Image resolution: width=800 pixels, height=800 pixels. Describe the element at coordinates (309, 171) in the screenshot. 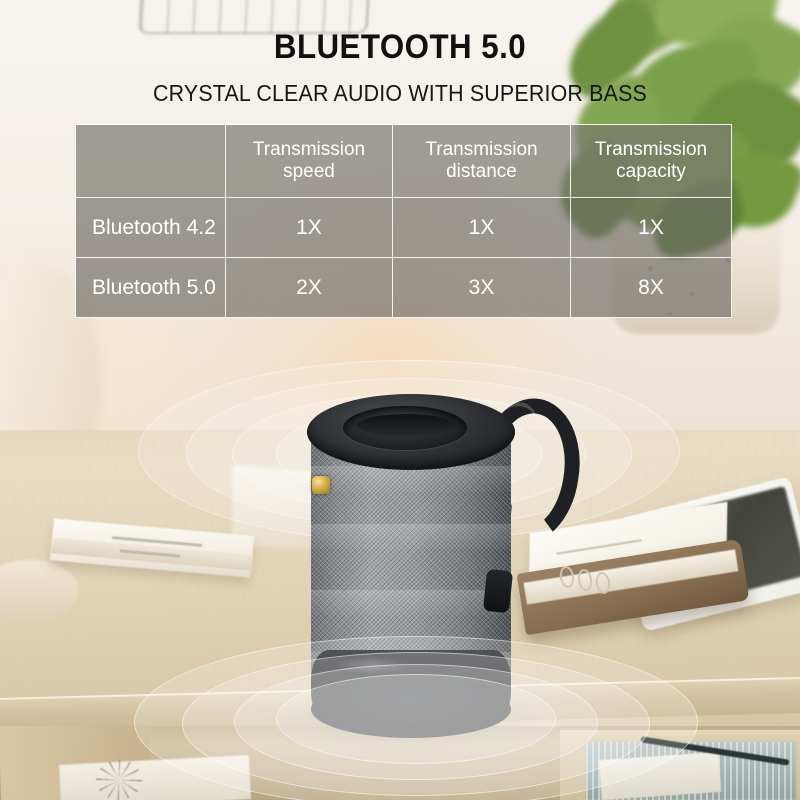

I see `header-line-2: speed` at that location.